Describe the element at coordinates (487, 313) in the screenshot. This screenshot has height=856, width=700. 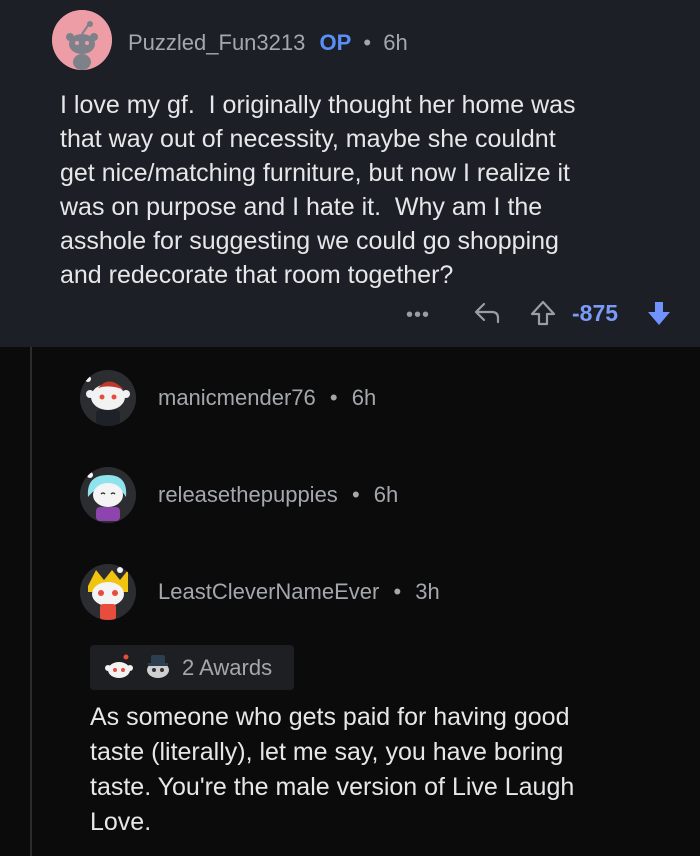
I see `reply-icon` at that location.